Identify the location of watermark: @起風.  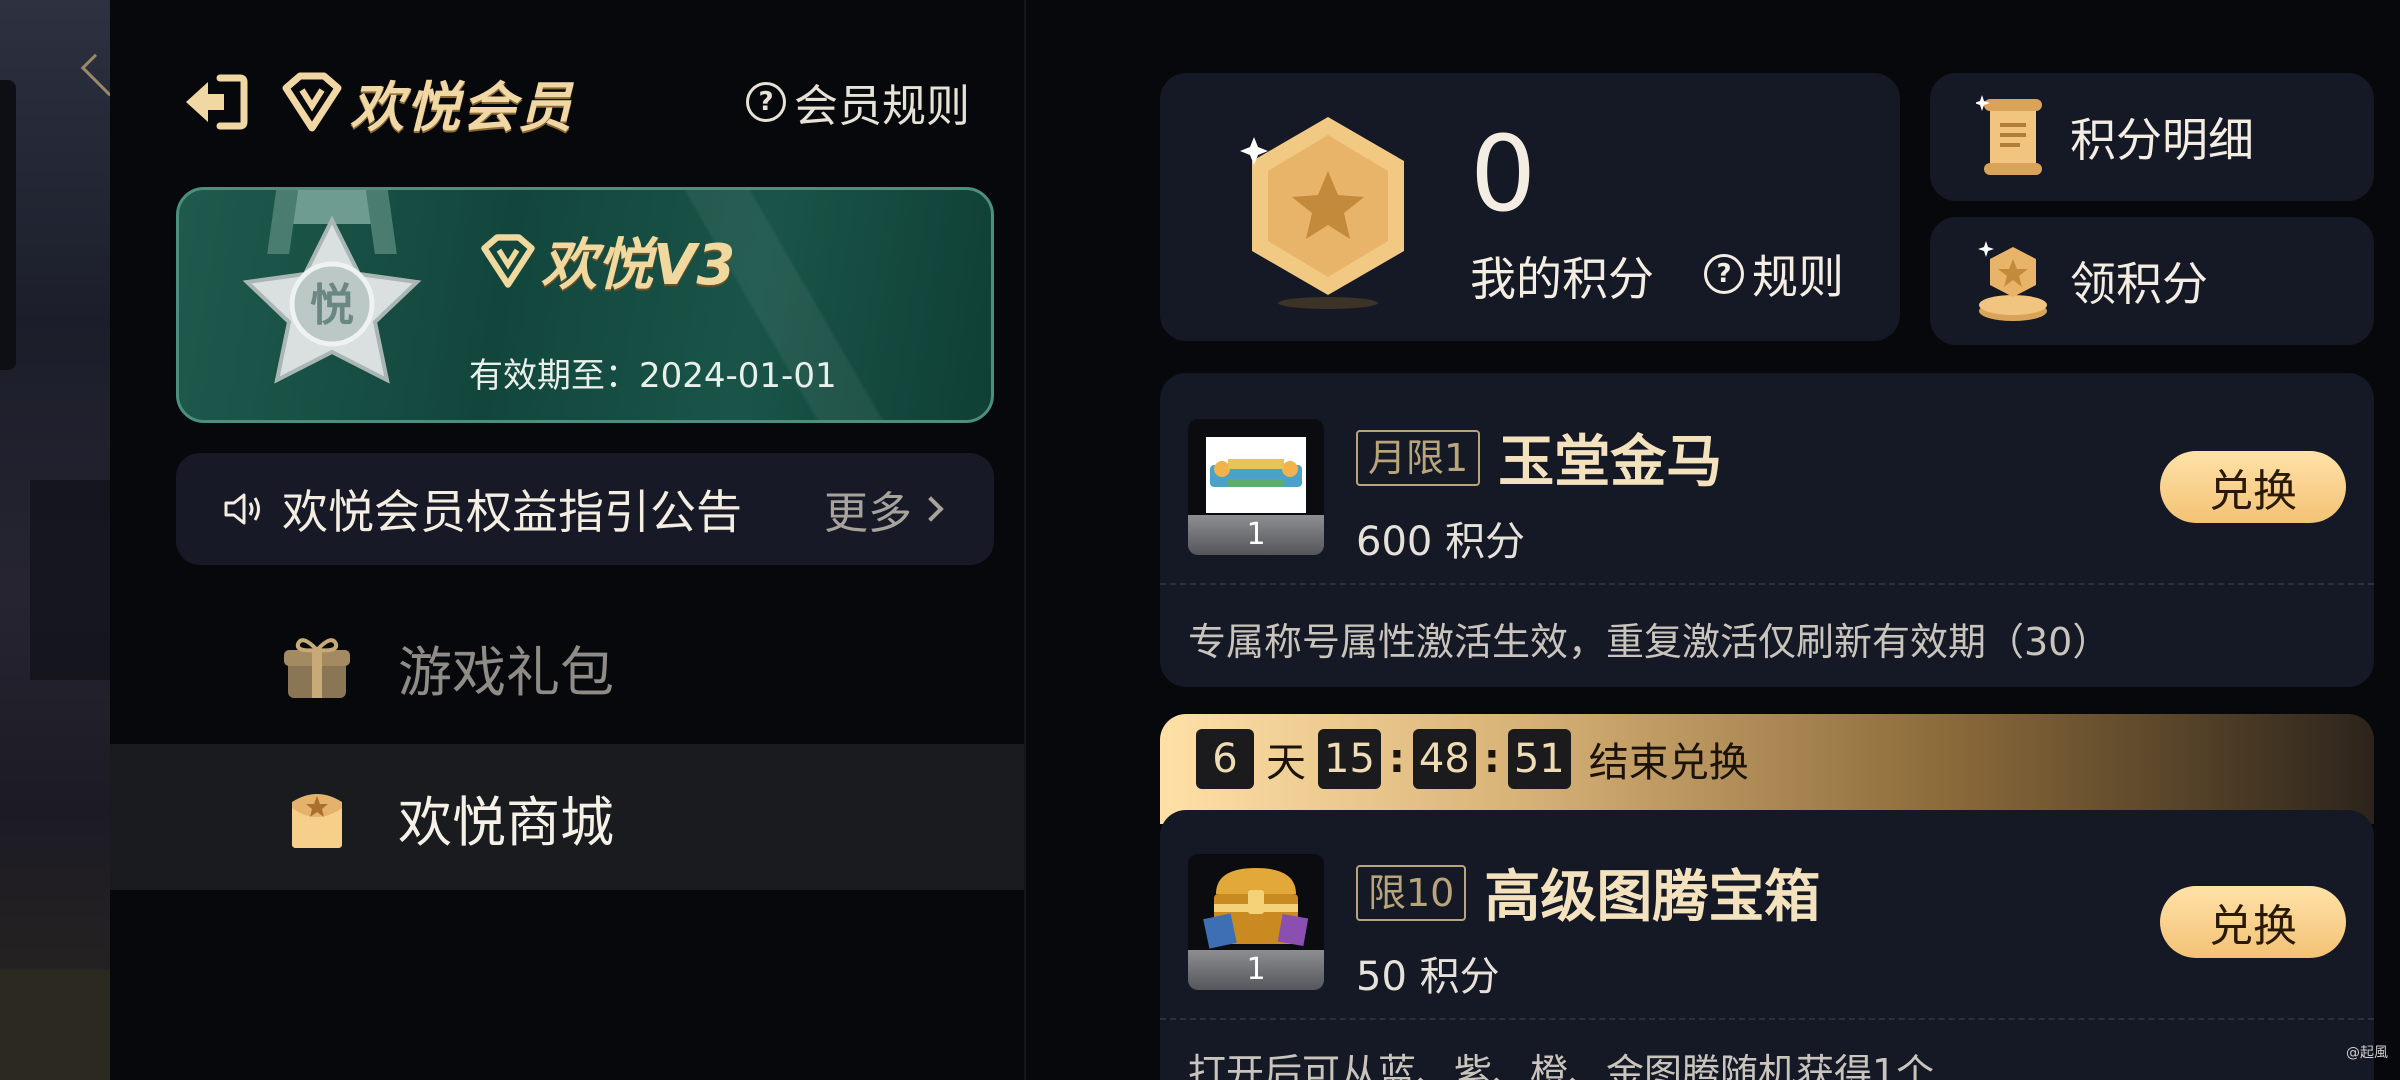
(2367, 1053).